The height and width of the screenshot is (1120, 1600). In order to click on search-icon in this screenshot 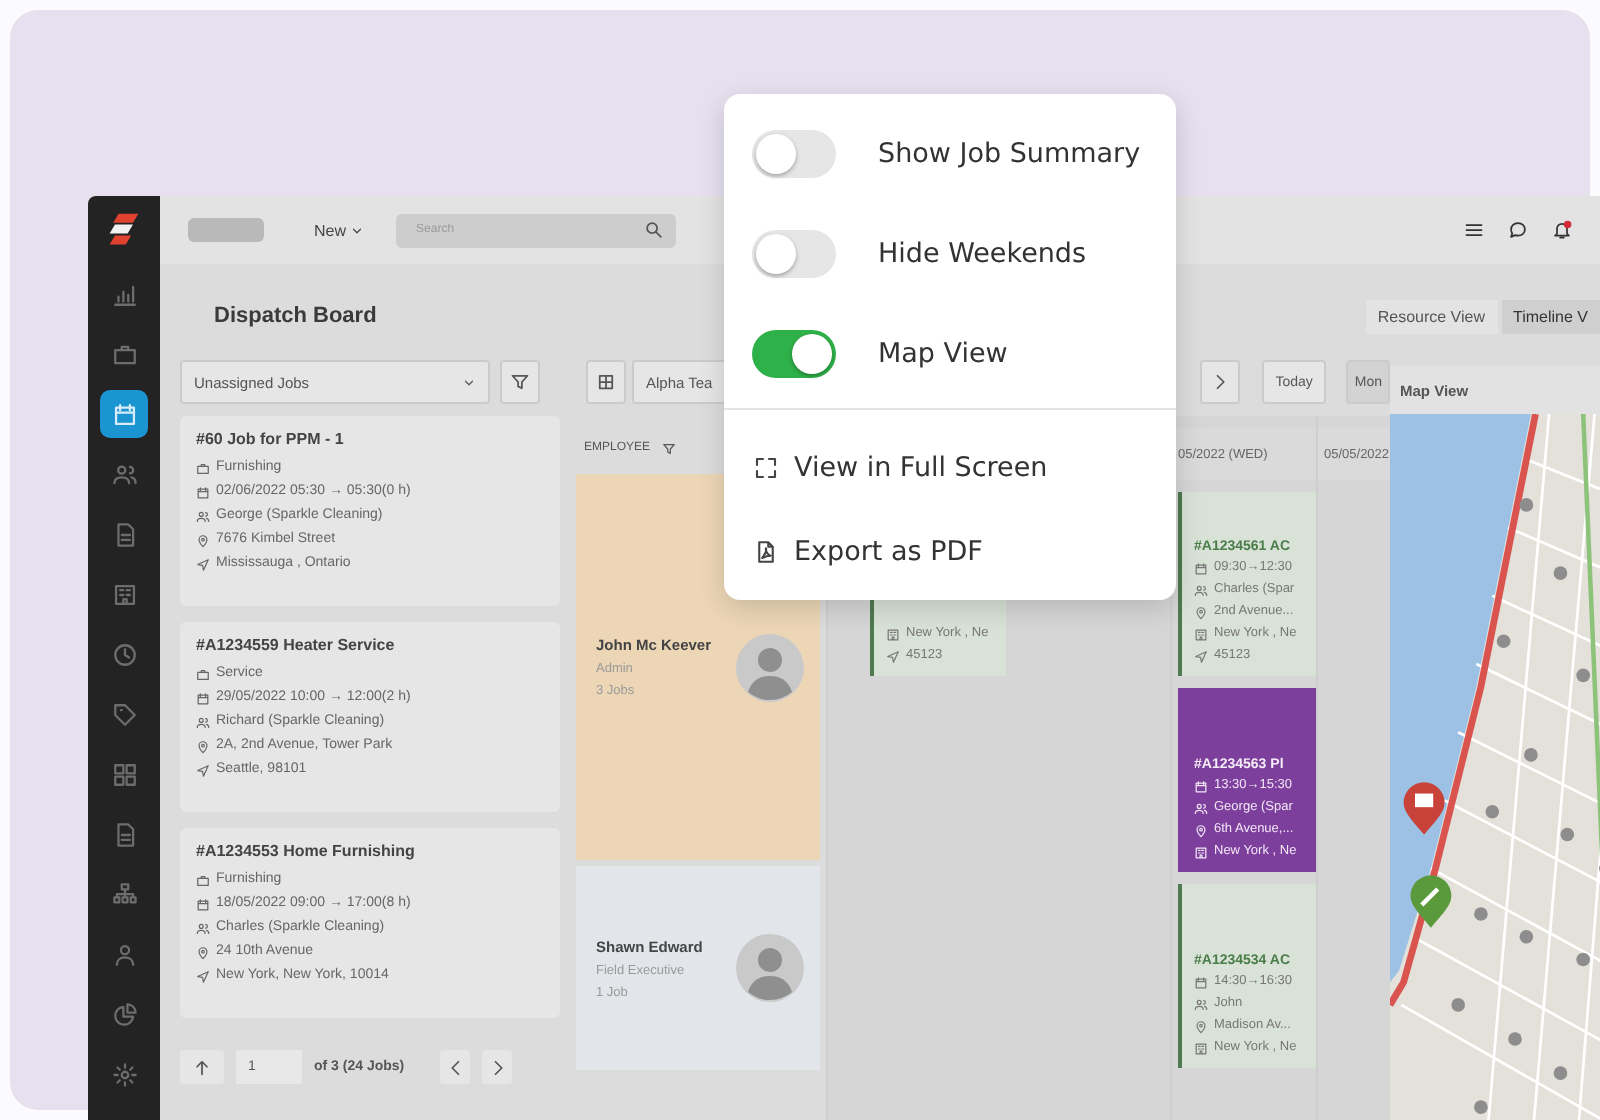, I will do `click(654, 230)`.